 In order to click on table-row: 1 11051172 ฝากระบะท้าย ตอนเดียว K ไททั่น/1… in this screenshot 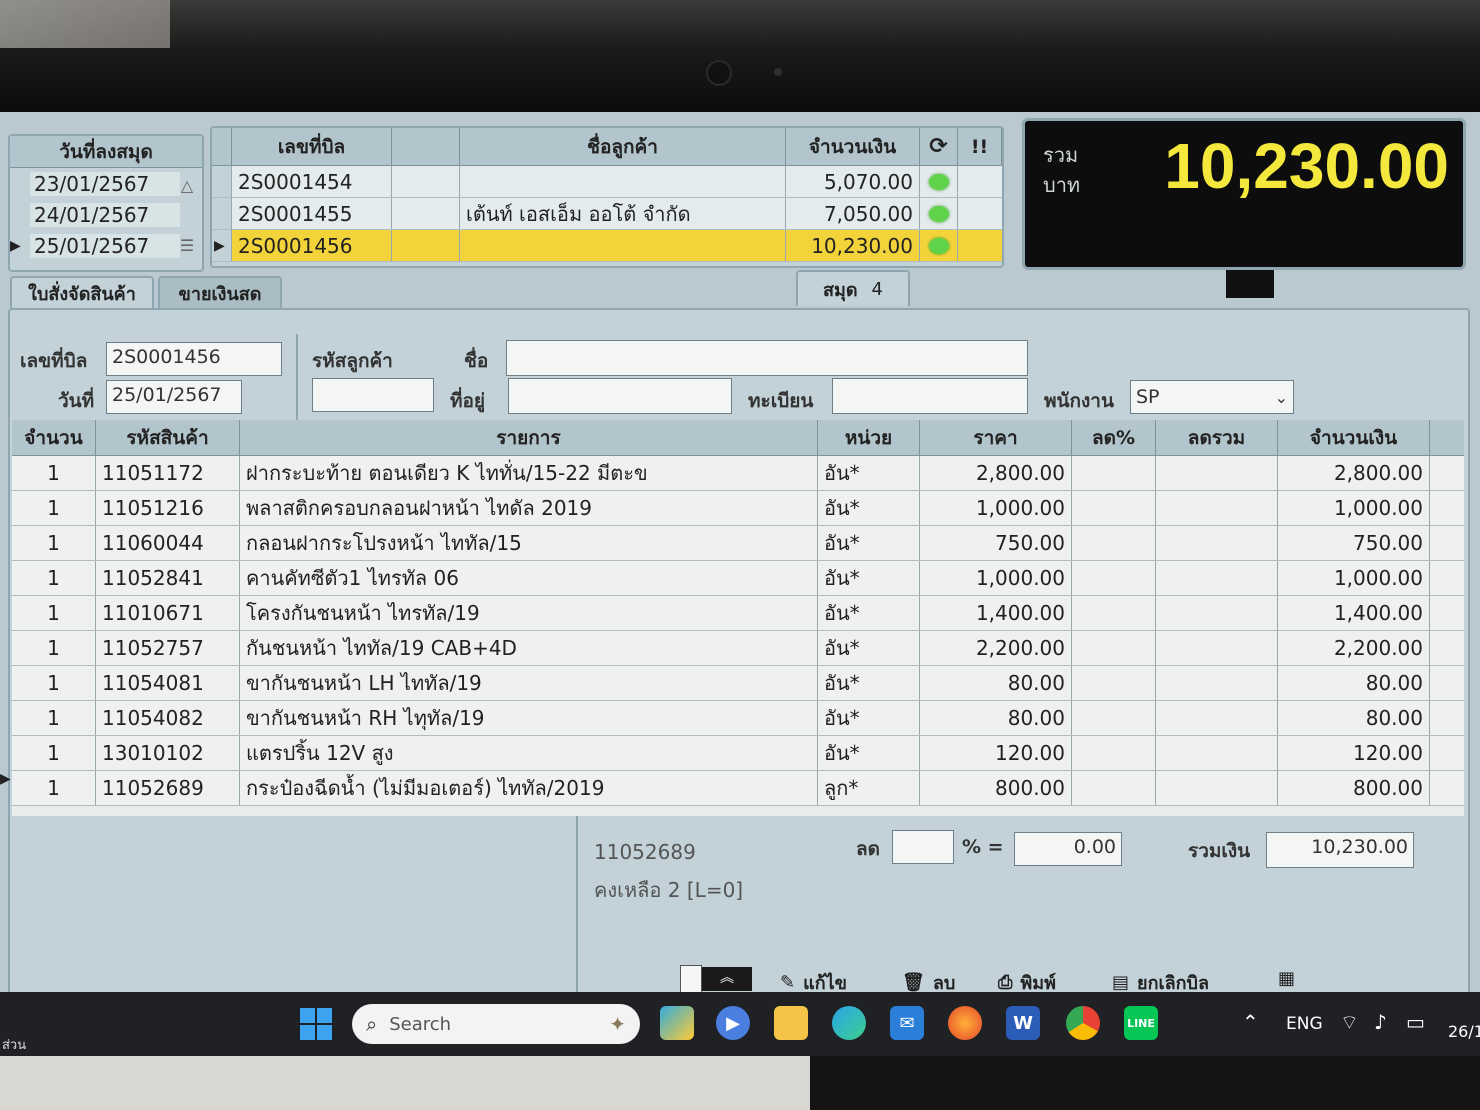, I will do `click(738, 473)`.